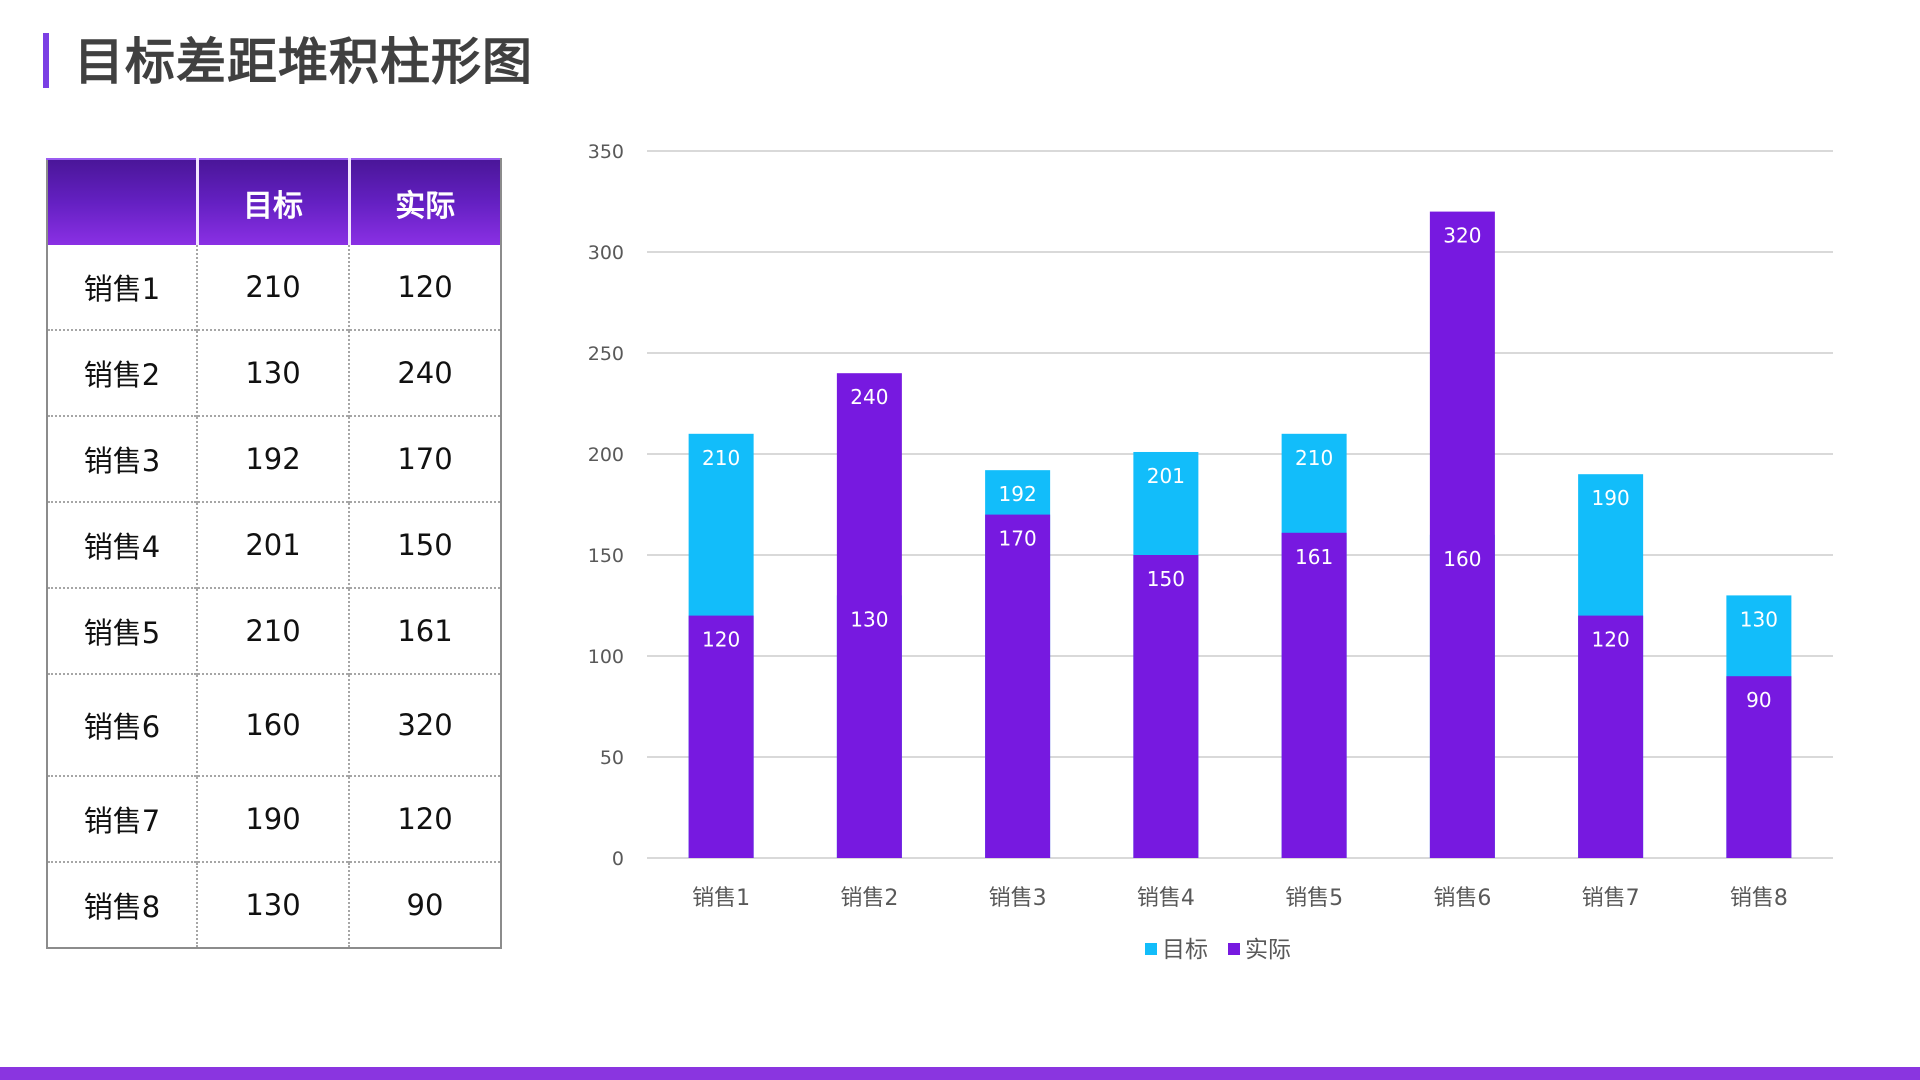  Describe the element at coordinates (606, 253) in the screenshot. I see `y-tick-label: 300` at that location.